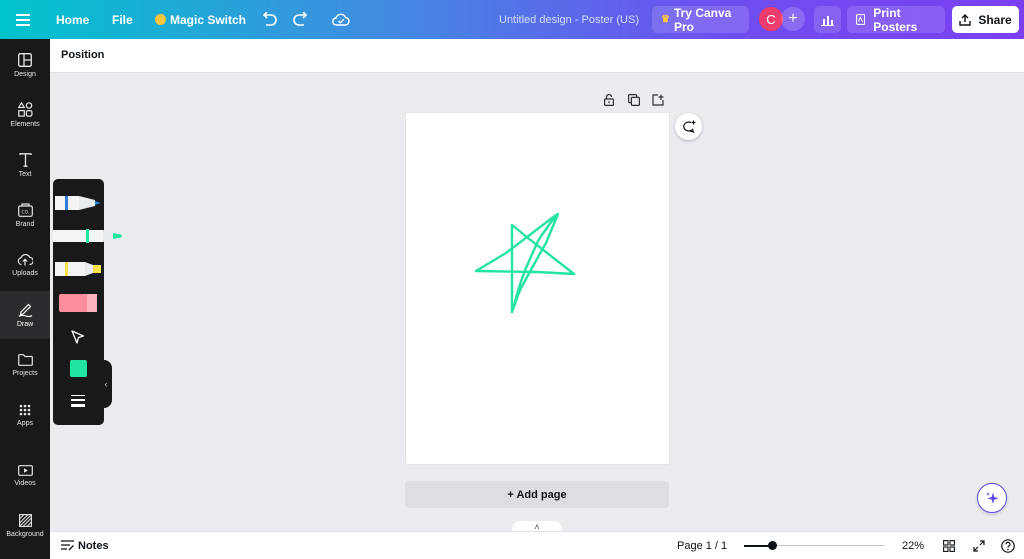 Image resolution: width=1024 pixels, height=559 pixels. I want to click on background-icon, so click(25, 520).